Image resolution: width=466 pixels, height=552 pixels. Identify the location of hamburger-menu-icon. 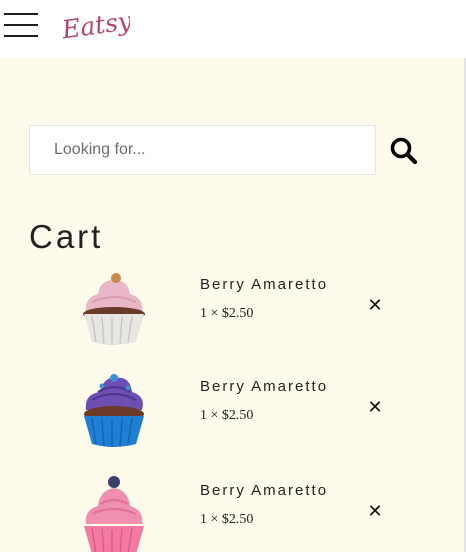
(21, 25).